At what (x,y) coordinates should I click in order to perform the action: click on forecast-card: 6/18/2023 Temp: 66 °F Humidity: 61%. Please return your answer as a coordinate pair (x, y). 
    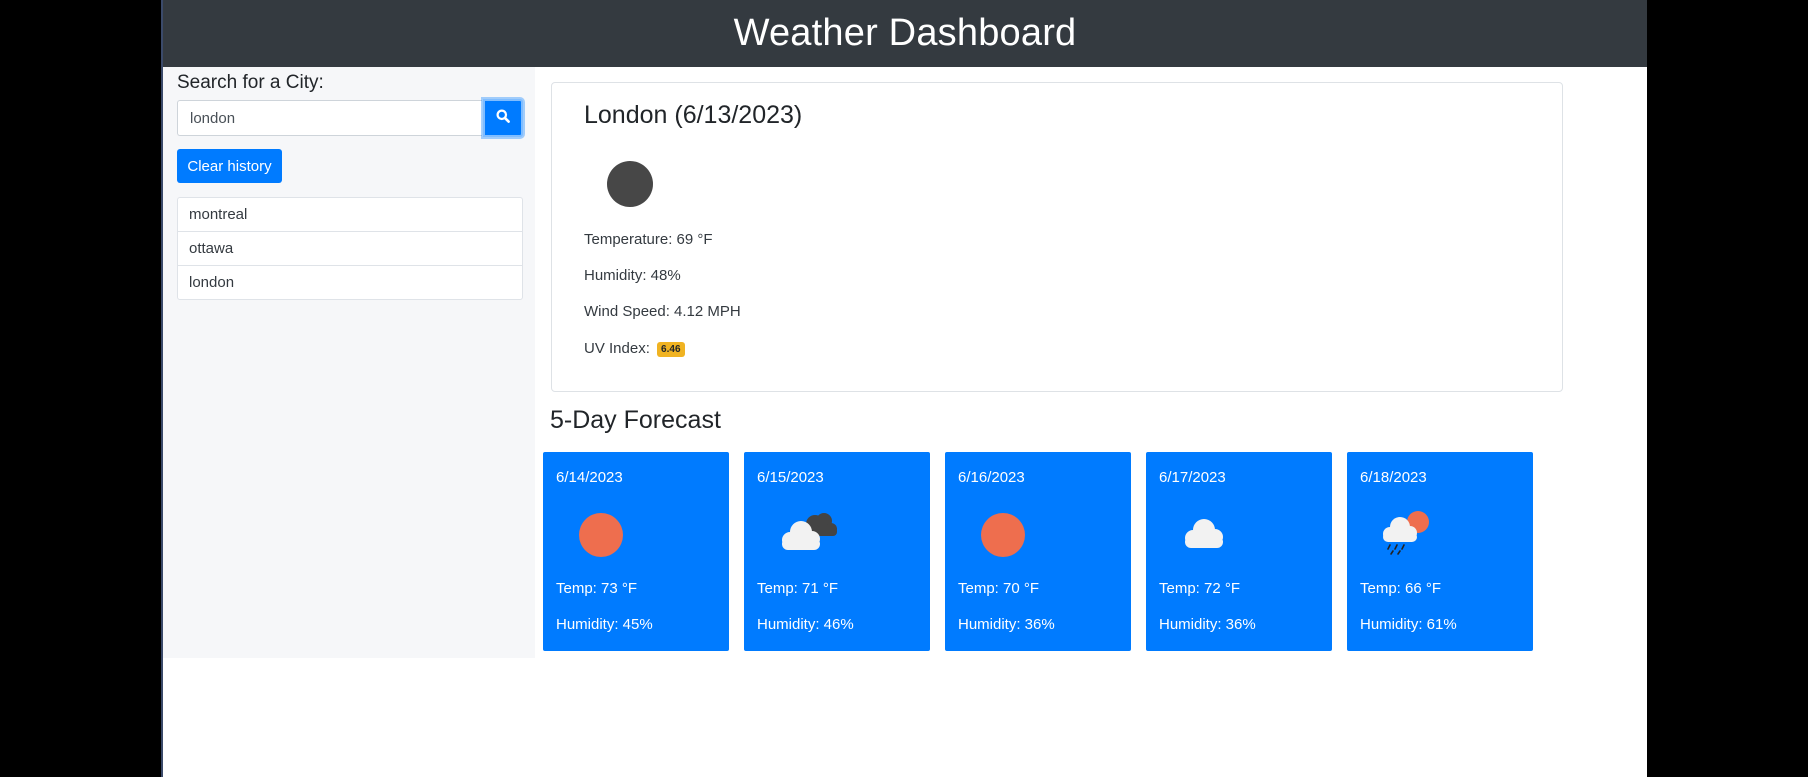
    Looking at the image, I should click on (1440, 551).